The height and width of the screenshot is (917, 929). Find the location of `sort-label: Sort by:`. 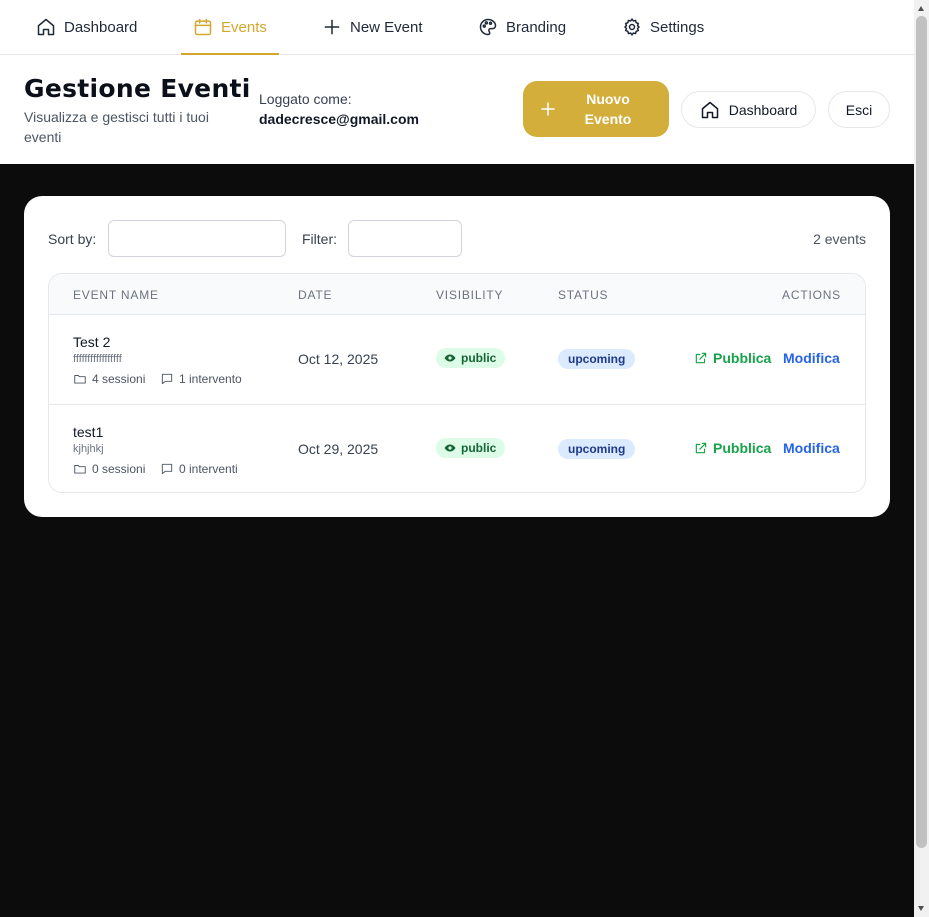

sort-label: Sort by: is located at coordinates (72, 239).